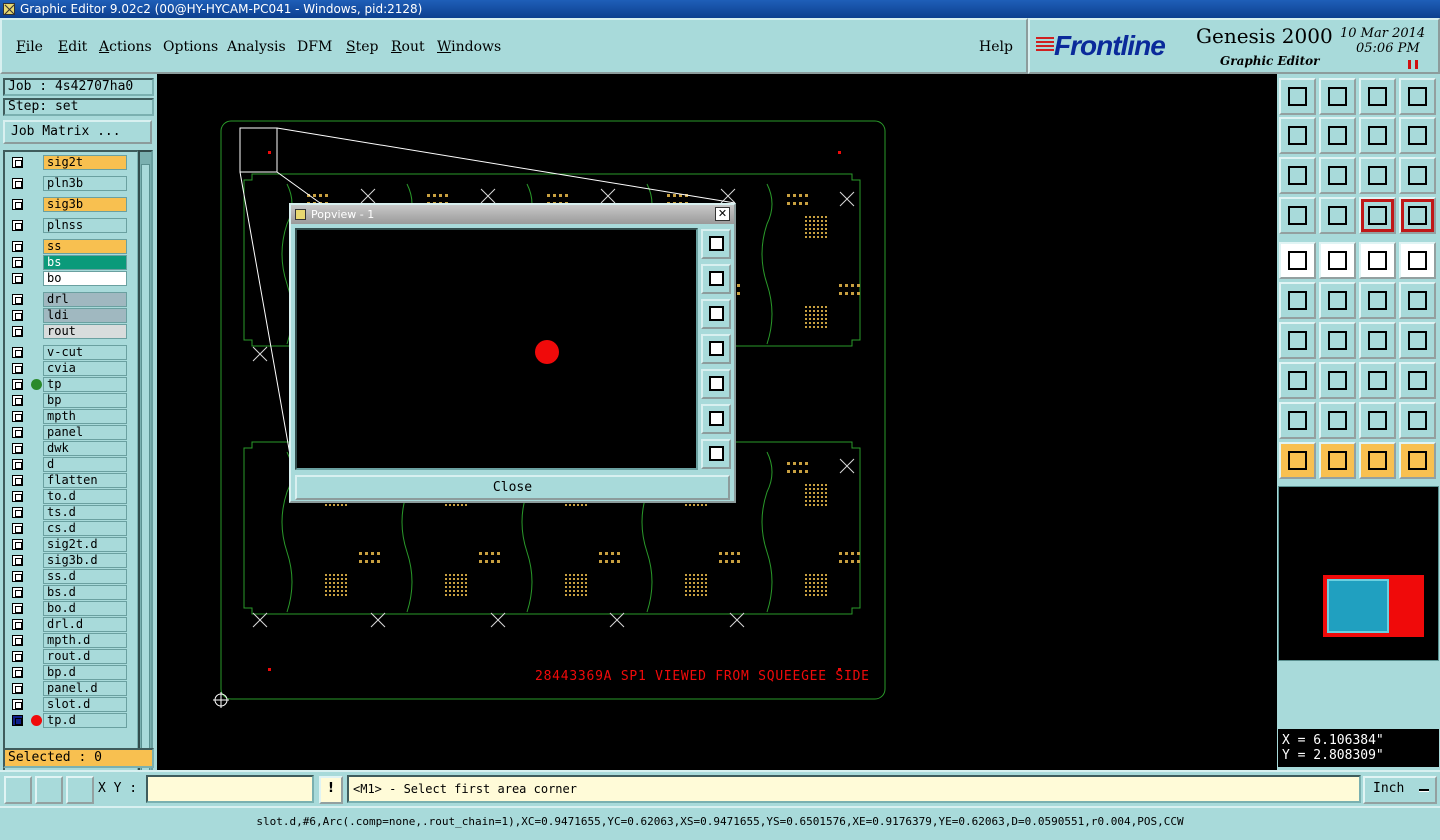 The image size is (1440, 840). Describe the element at coordinates (1377, 135) in the screenshot. I see `undo-button` at that location.